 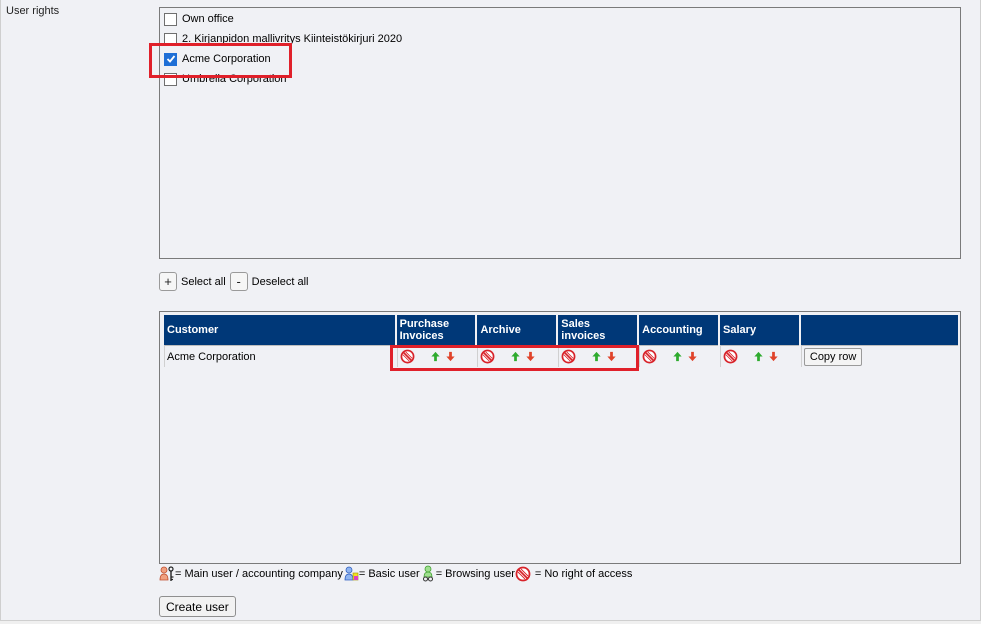 I want to click on section-label: User rights, so click(x=33, y=11).